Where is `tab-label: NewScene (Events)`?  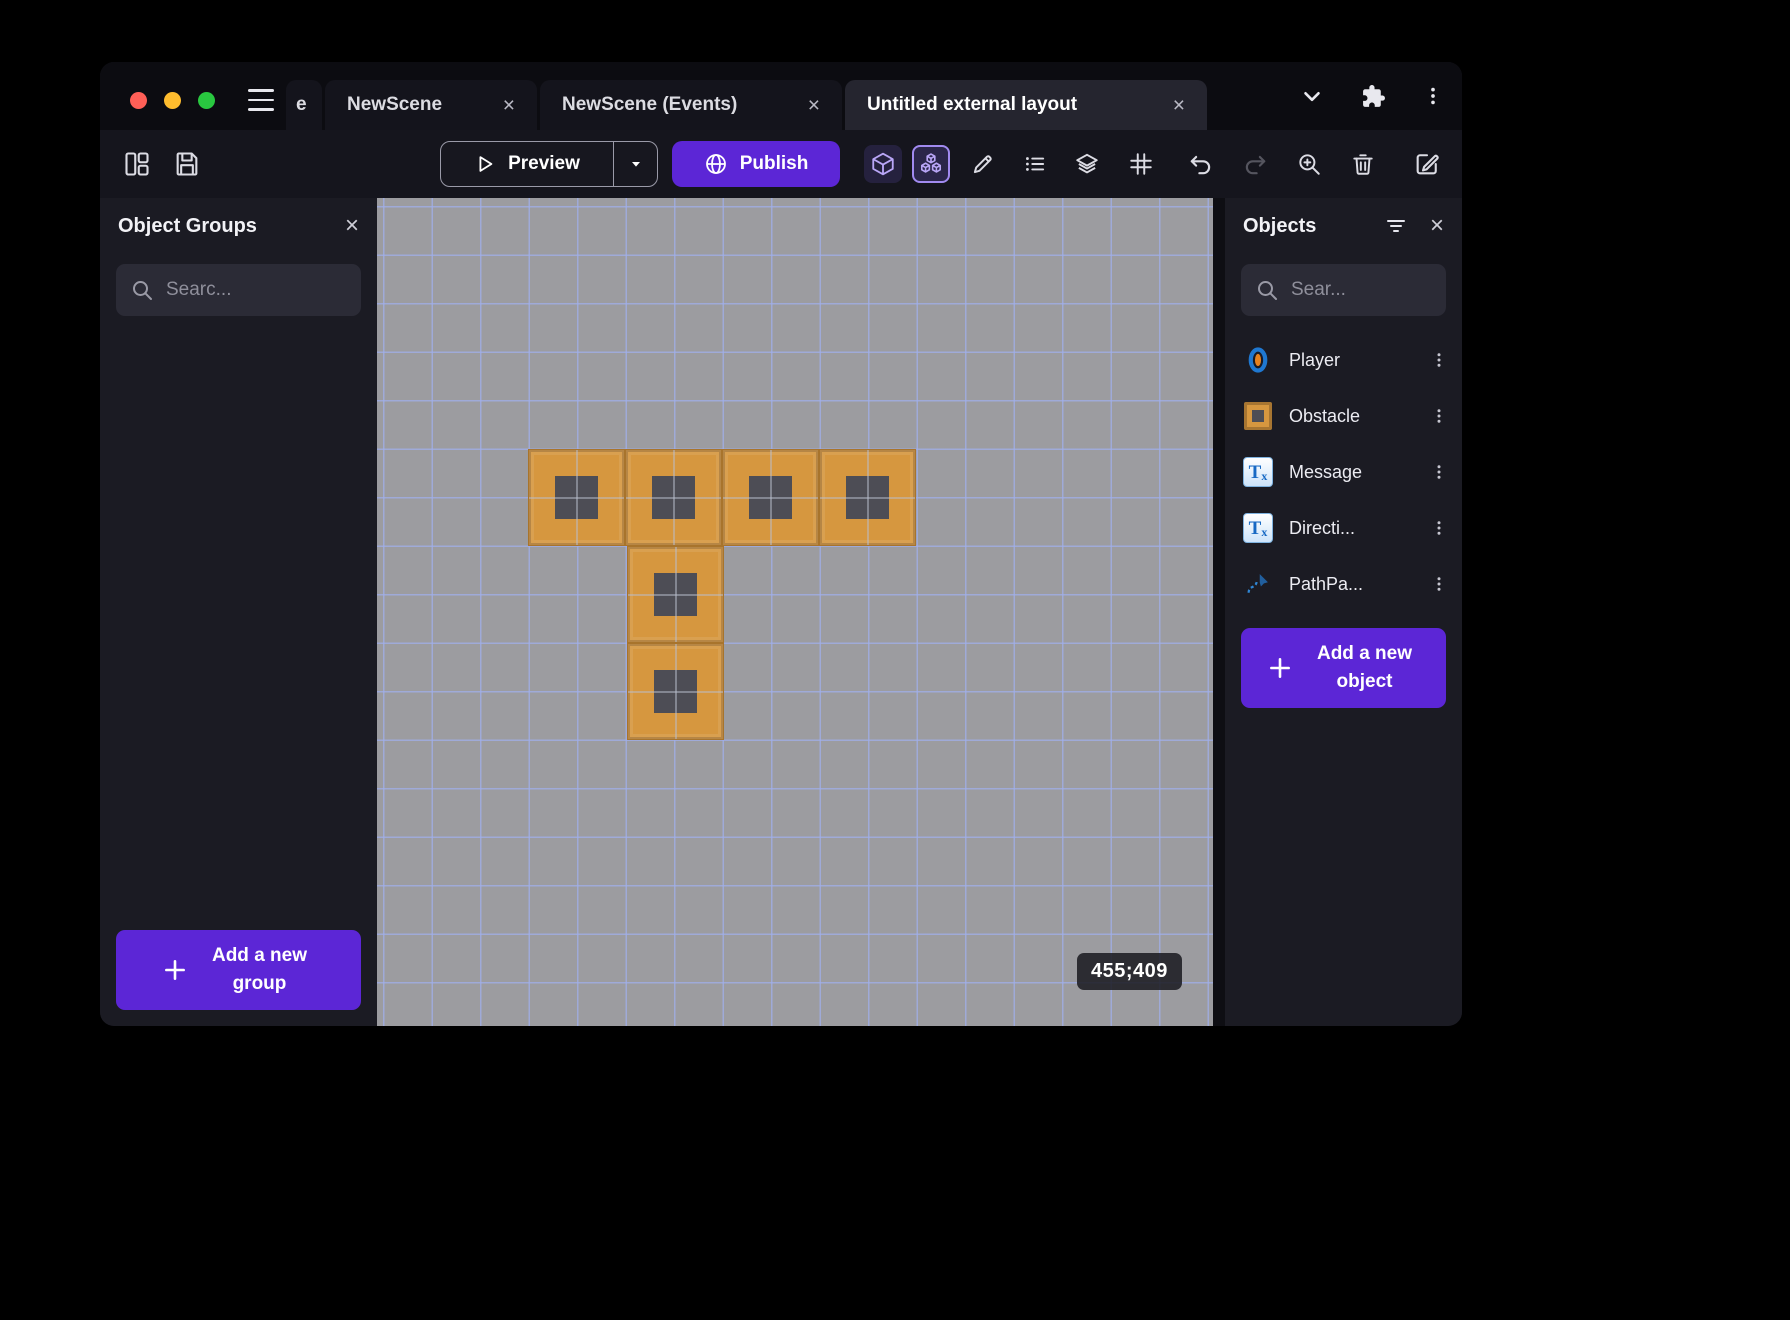 tab-label: NewScene (Events) is located at coordinates (650, 104).